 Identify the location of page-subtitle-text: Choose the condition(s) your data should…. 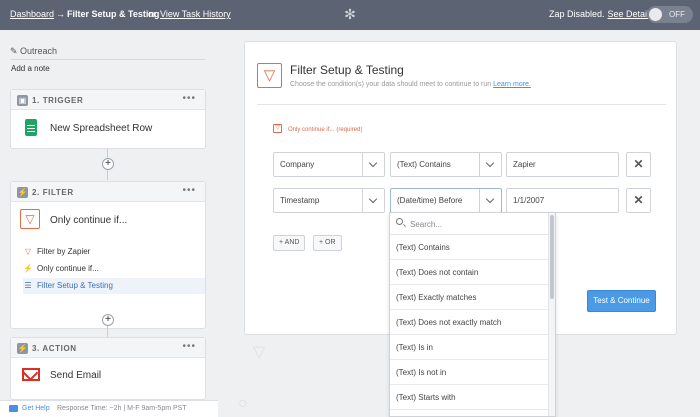
(391, 84).